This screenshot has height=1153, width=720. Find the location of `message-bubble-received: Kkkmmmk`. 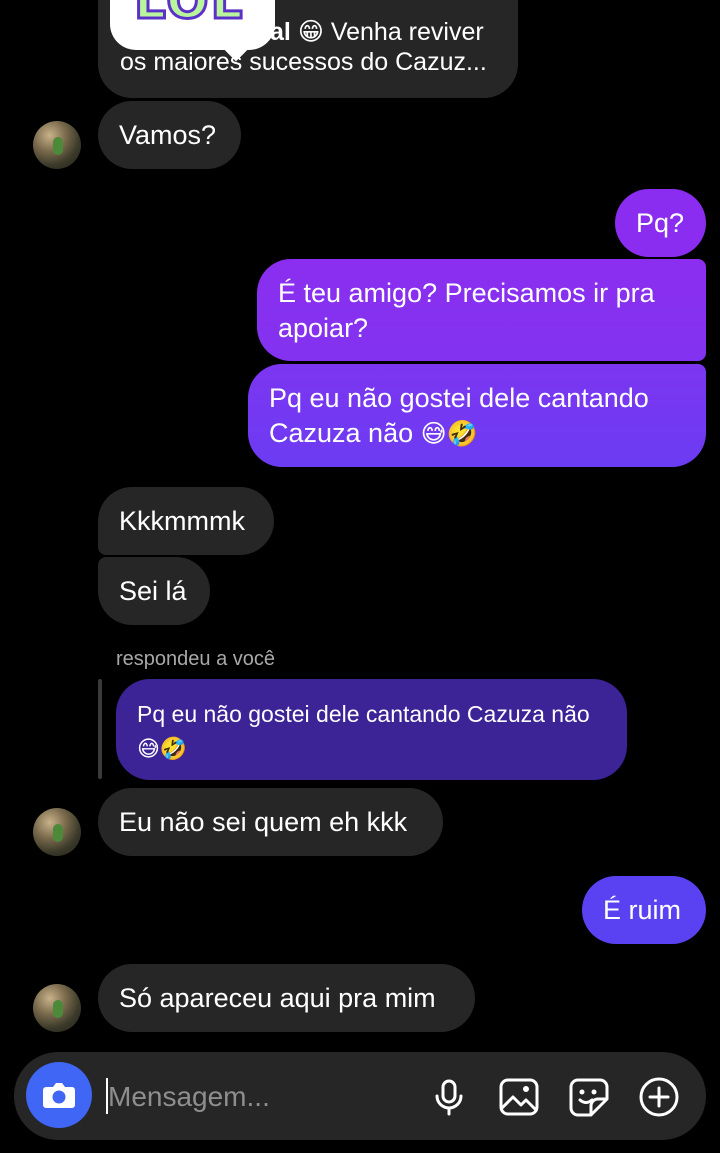

message-bubble-received: Kkkmmmk is located at coordinates (186, 521).